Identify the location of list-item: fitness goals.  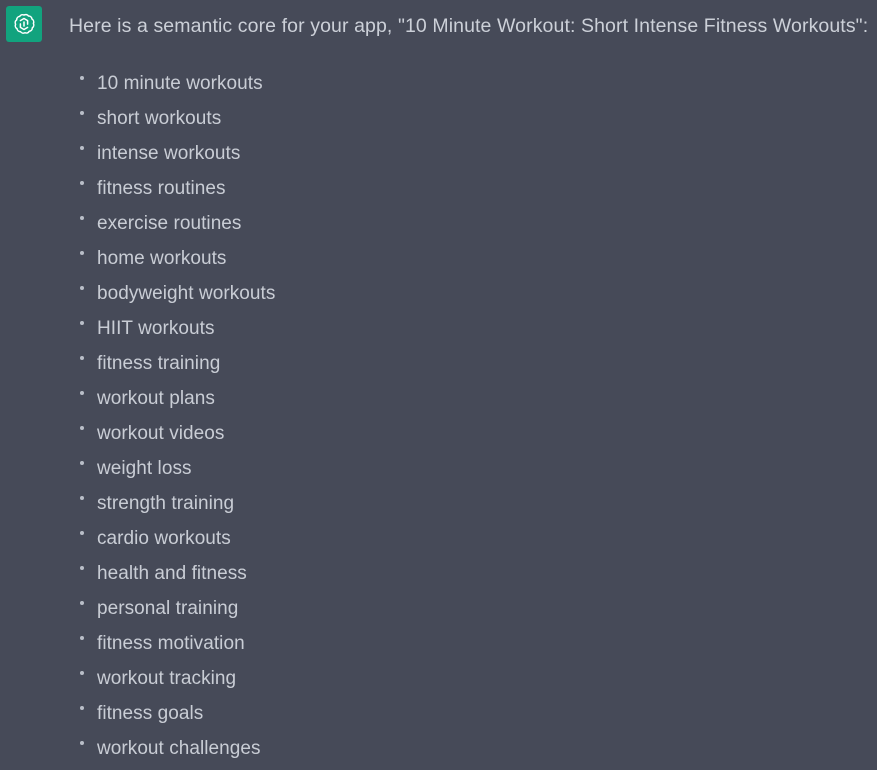
(438, 717).